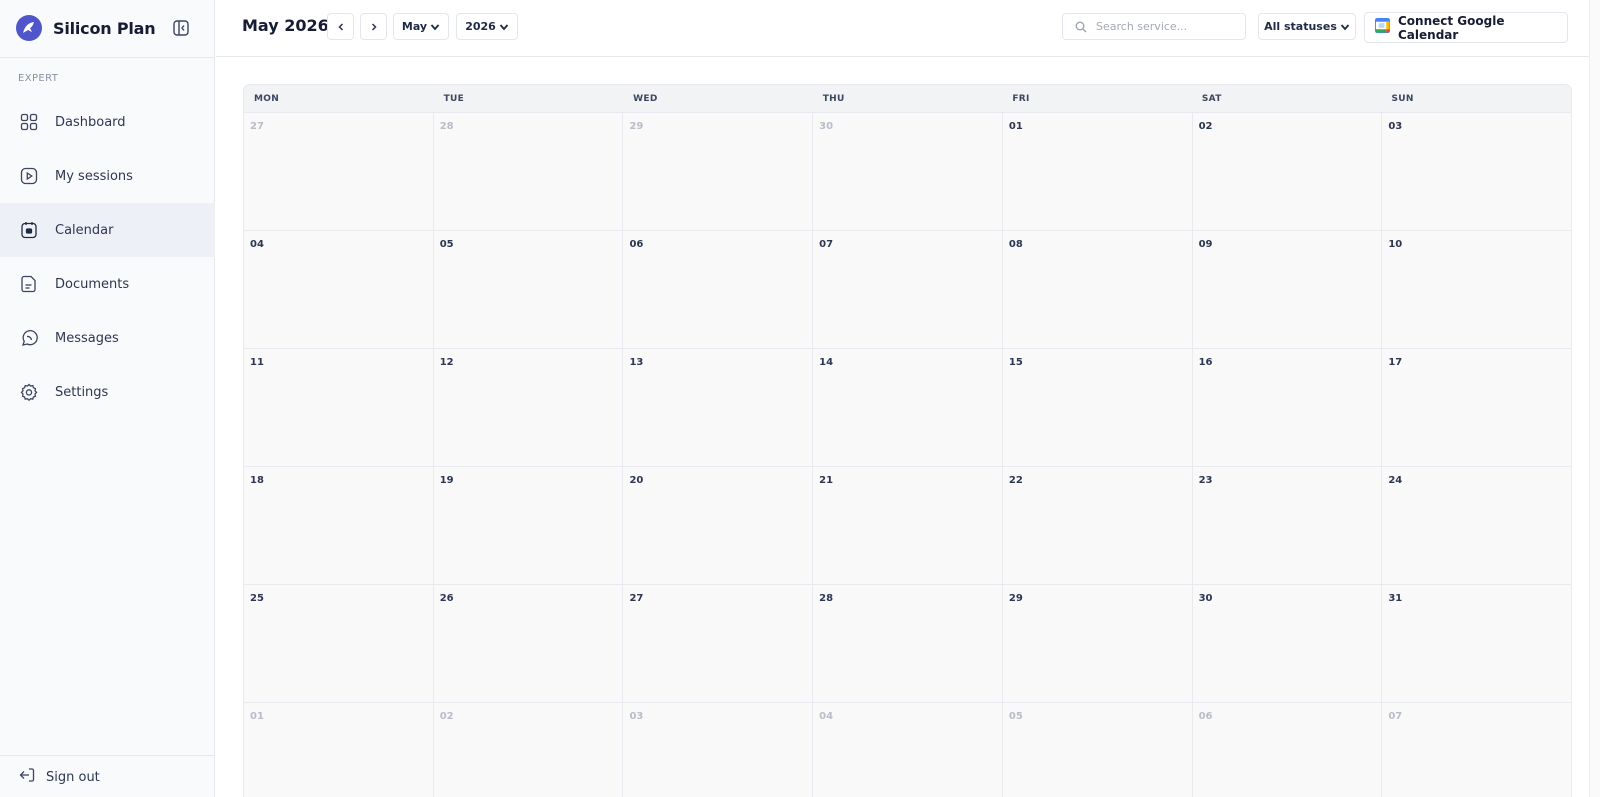  What do you see at coordinates (1288, 525) in the screenshot?
I see `day-cell: 23` at bounding box center [1288, 525].